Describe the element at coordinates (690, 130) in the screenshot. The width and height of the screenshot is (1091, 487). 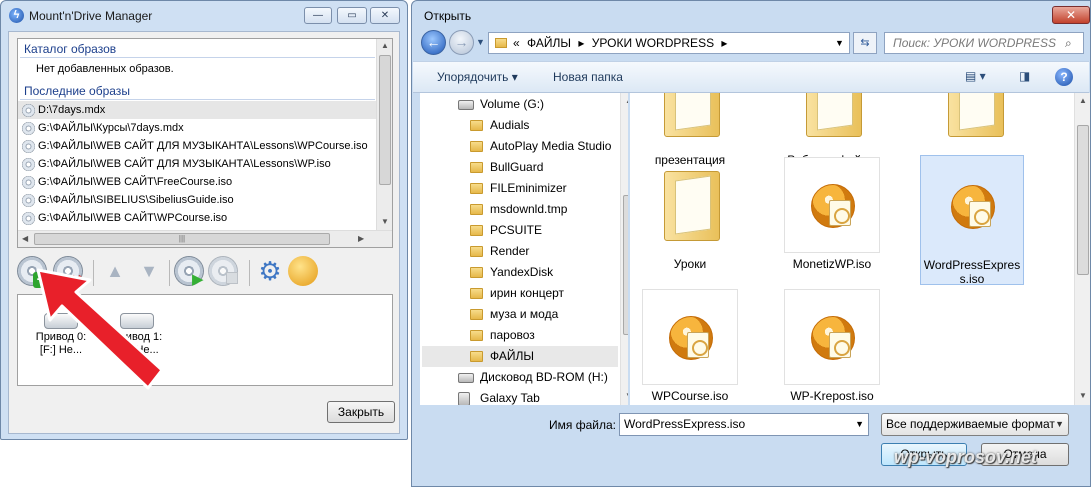
I see `file-folder-item: презентация` at that location.